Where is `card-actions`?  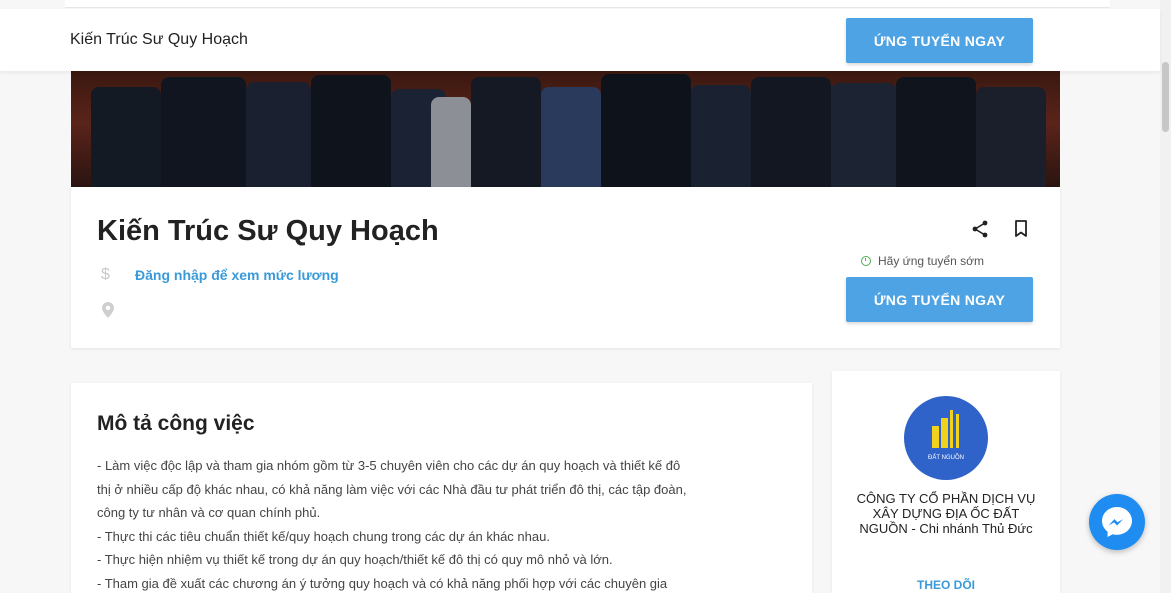
card-actions is located at coordinates (999, 229).